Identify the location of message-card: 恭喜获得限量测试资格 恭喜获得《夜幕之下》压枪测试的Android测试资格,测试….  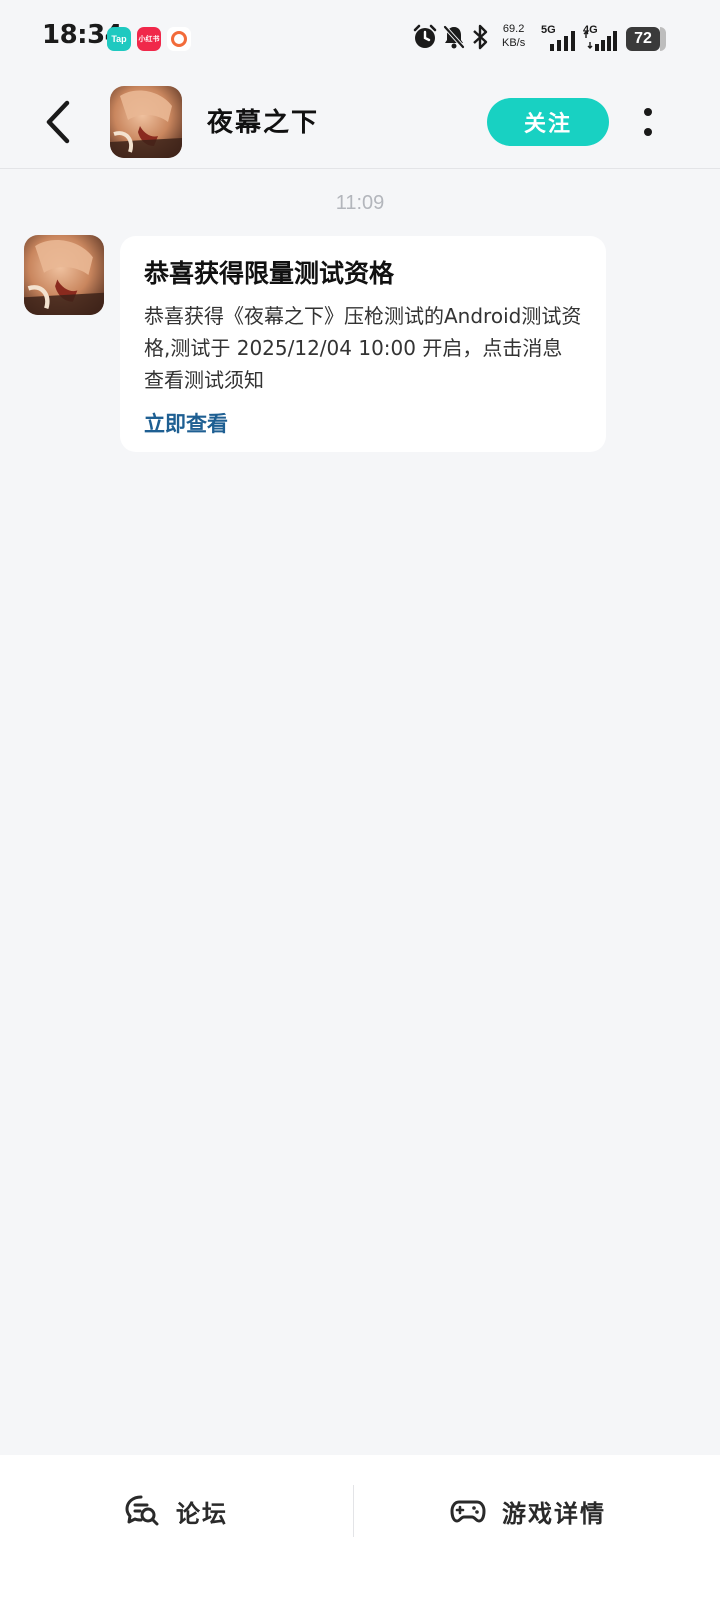
(363, 344).